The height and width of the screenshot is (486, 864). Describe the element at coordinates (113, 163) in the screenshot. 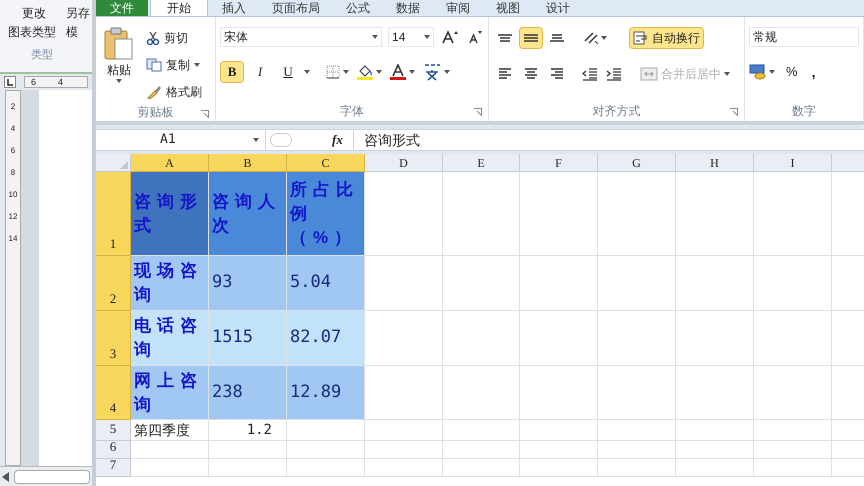

I see `select-all-corner` at that location.